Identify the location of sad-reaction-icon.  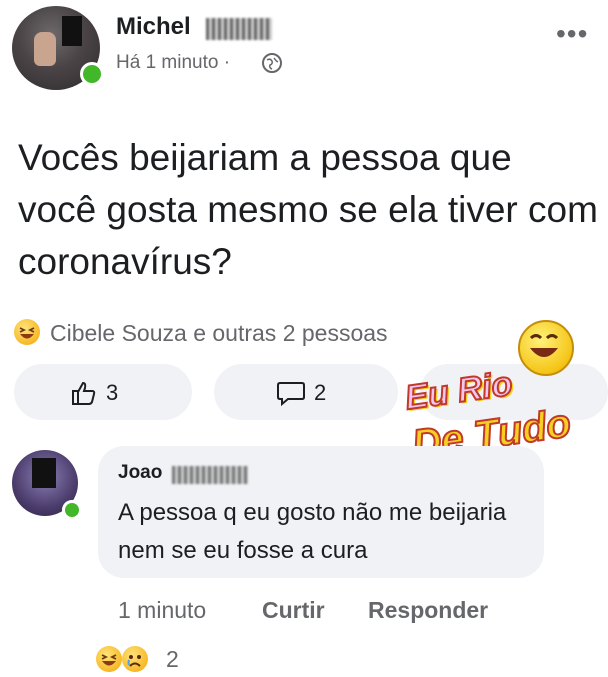
(135, 659).